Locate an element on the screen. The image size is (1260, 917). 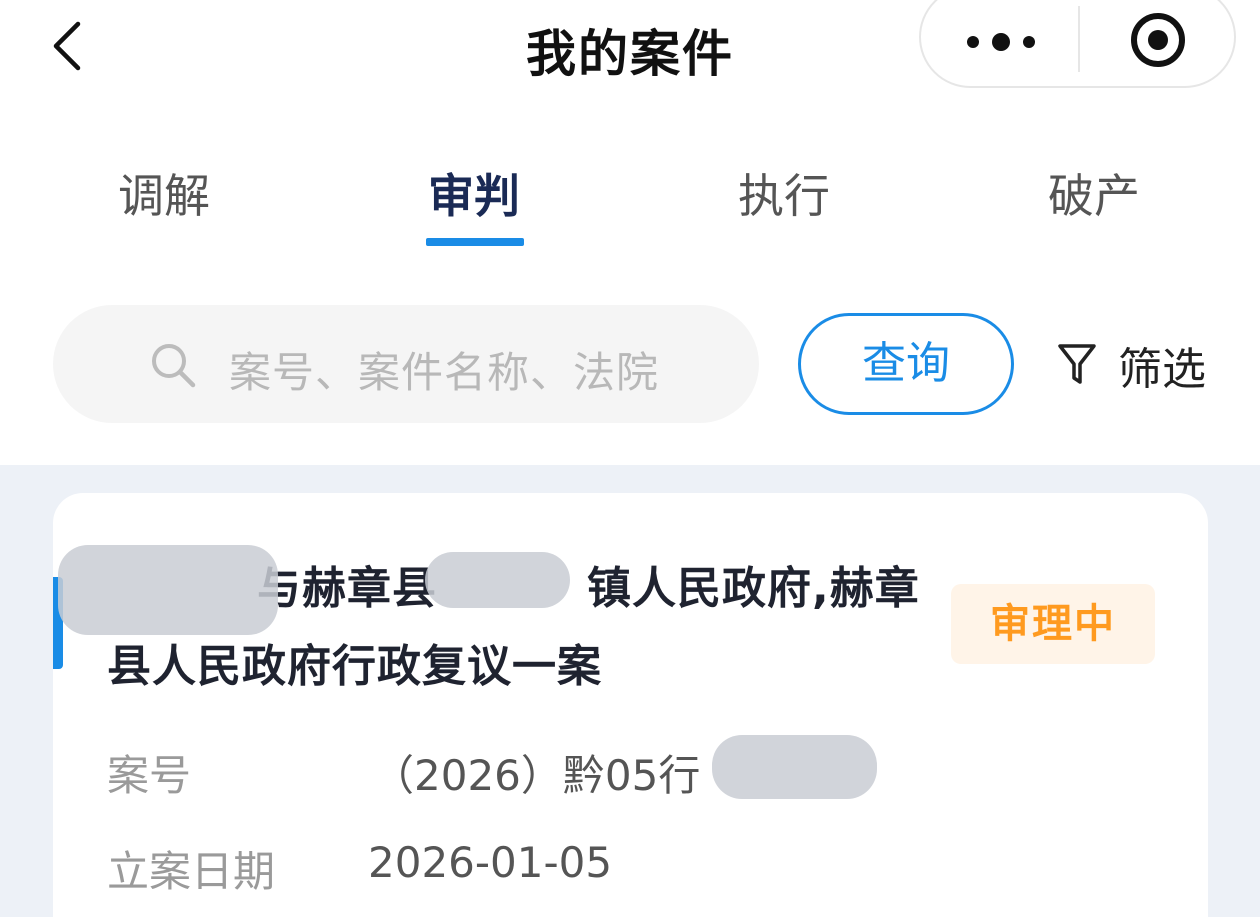
capsule-divider is located at coordinates (1079, 39).